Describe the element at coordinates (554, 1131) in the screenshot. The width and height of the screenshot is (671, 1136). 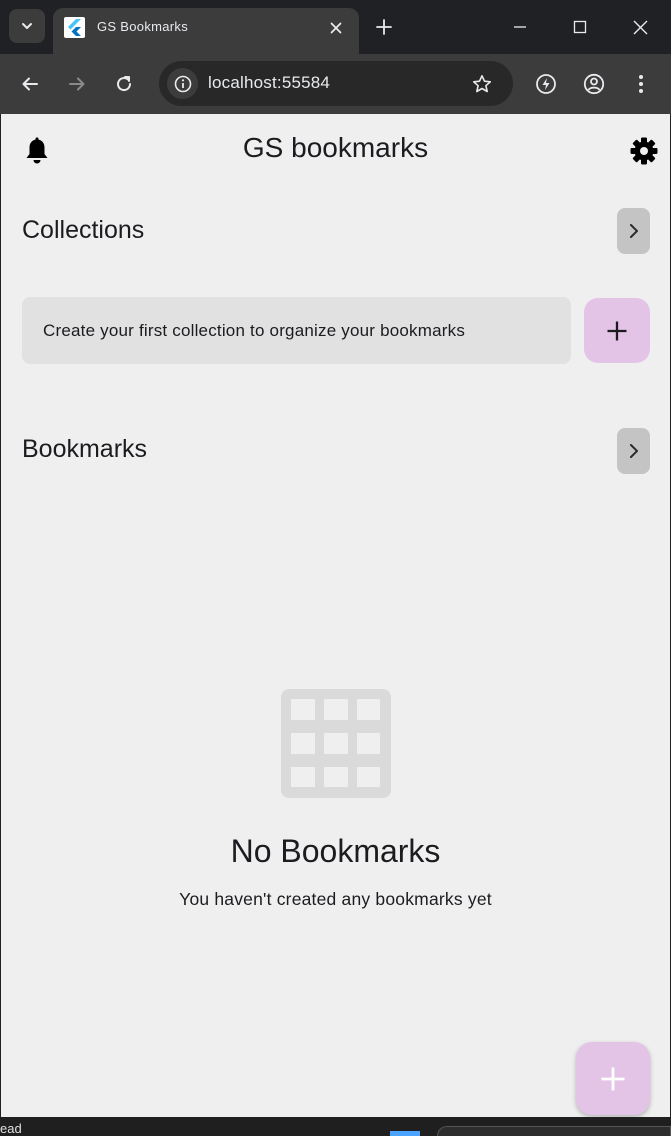
I see `taskbar-search-box` at that location.